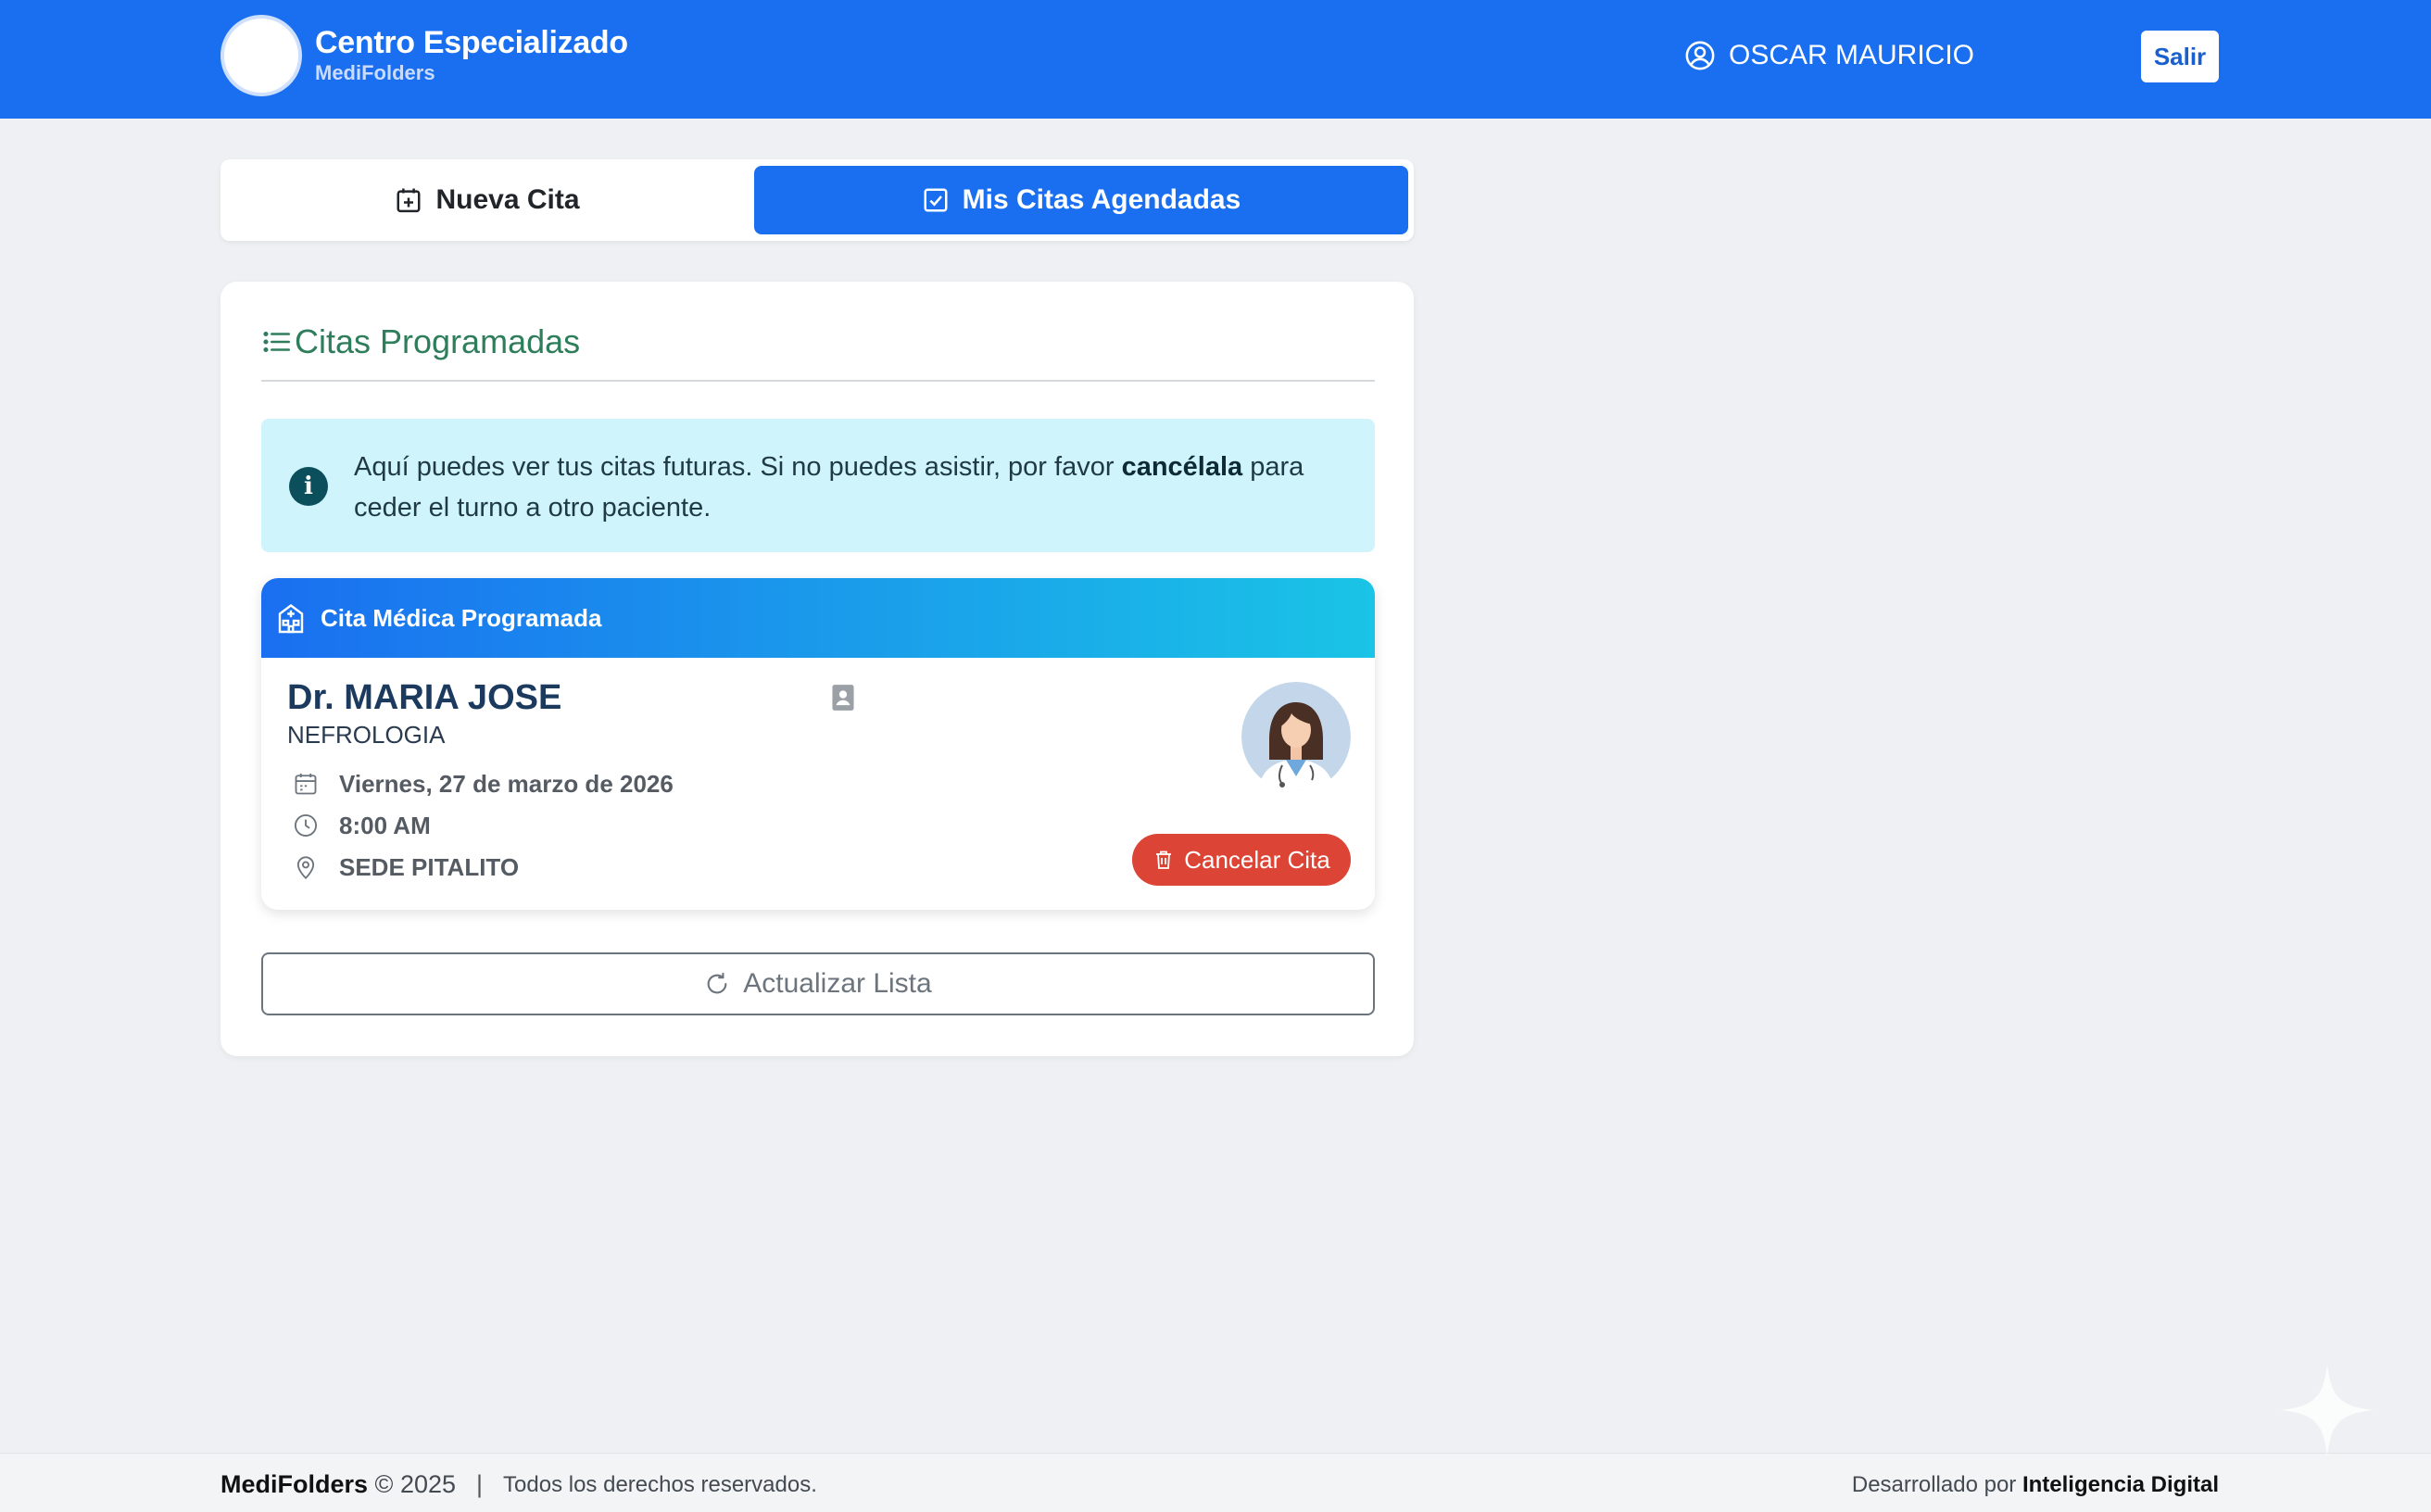  I want to click on contact-card-icon, so click(843, 698).